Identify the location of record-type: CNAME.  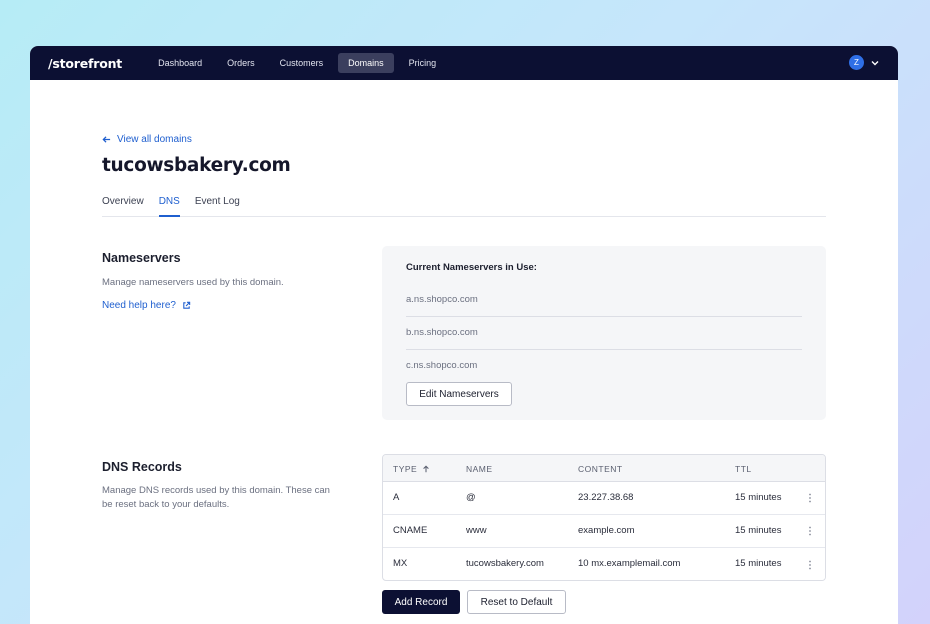
(410, 530).